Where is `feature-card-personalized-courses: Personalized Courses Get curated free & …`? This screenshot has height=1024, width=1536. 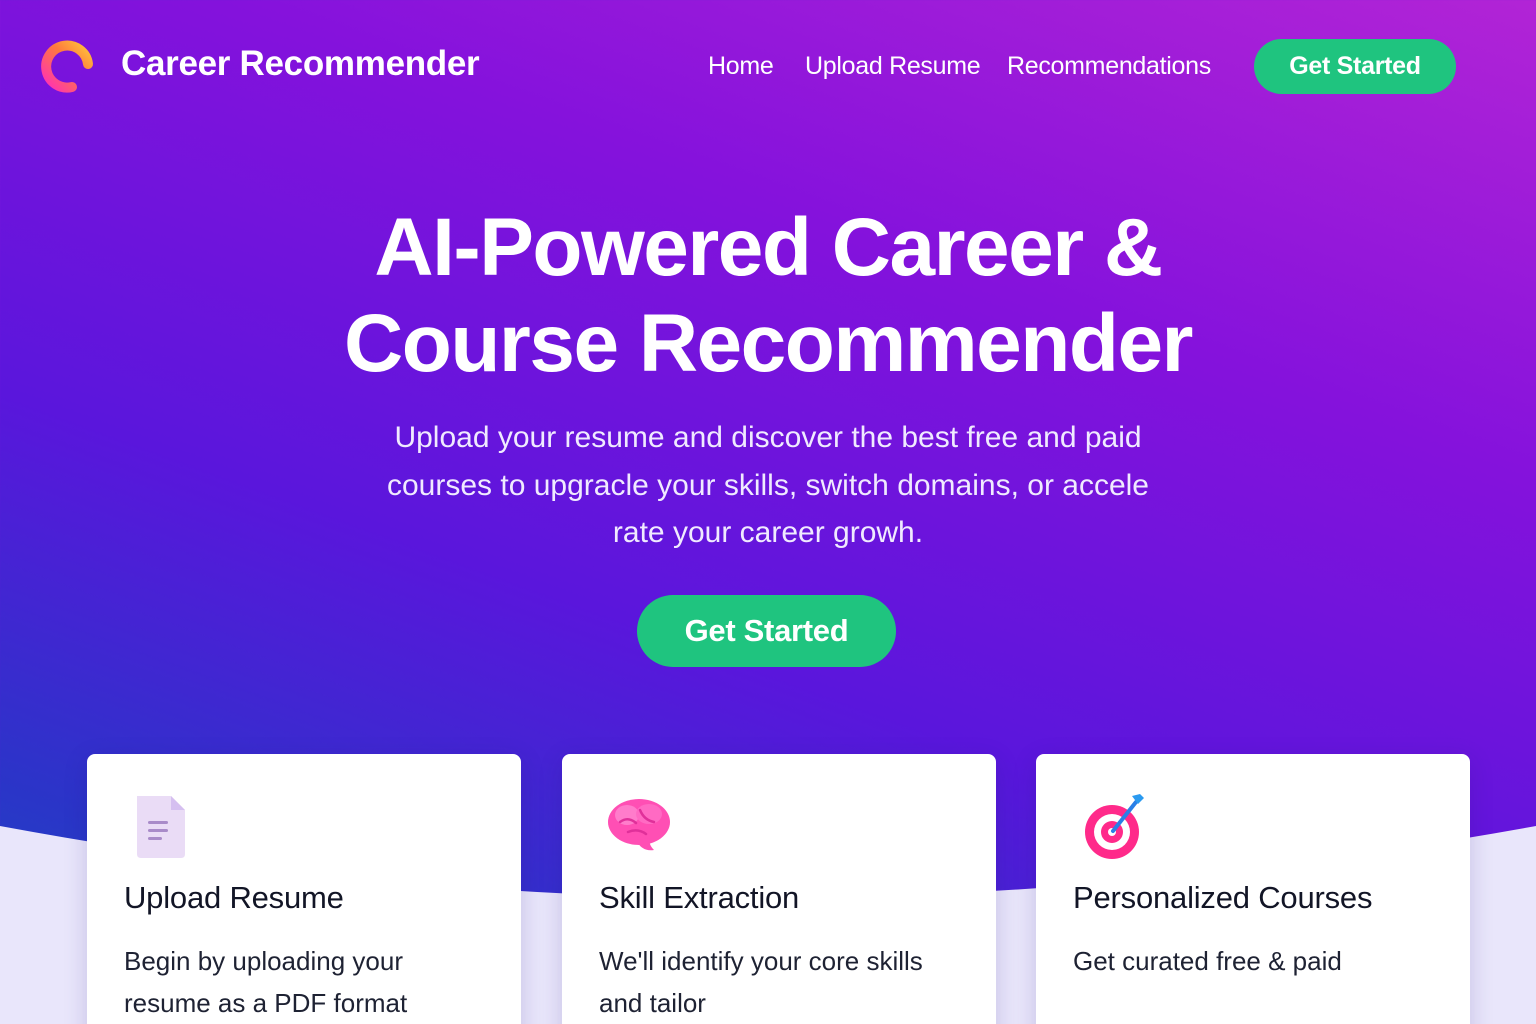 feature-card-personalized-courses: Personalized Courses Get curated free & … is located at coordinates (1253, 889).